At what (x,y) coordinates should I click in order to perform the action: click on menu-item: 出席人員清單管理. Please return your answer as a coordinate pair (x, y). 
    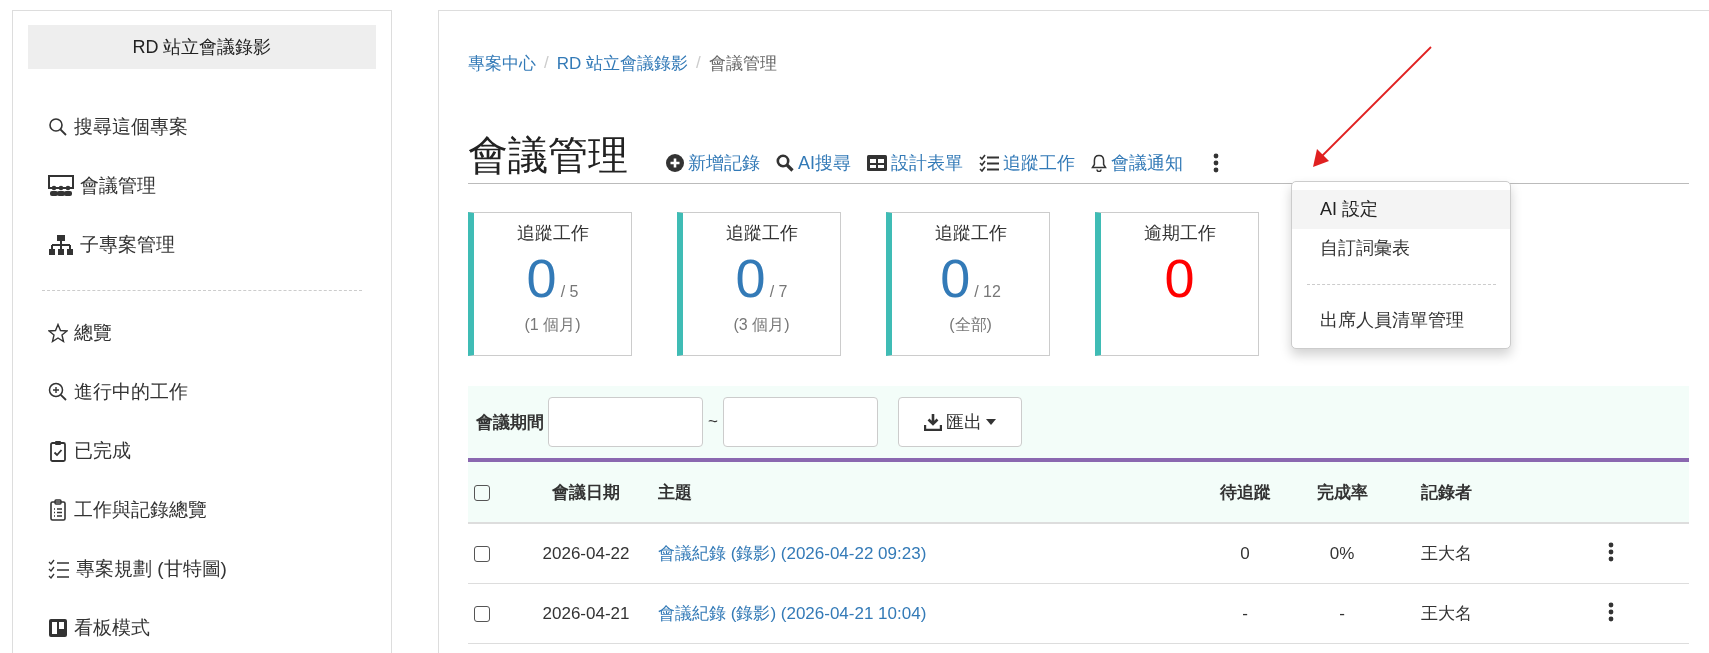
    Looking at the image, I should click on (1401, 320).